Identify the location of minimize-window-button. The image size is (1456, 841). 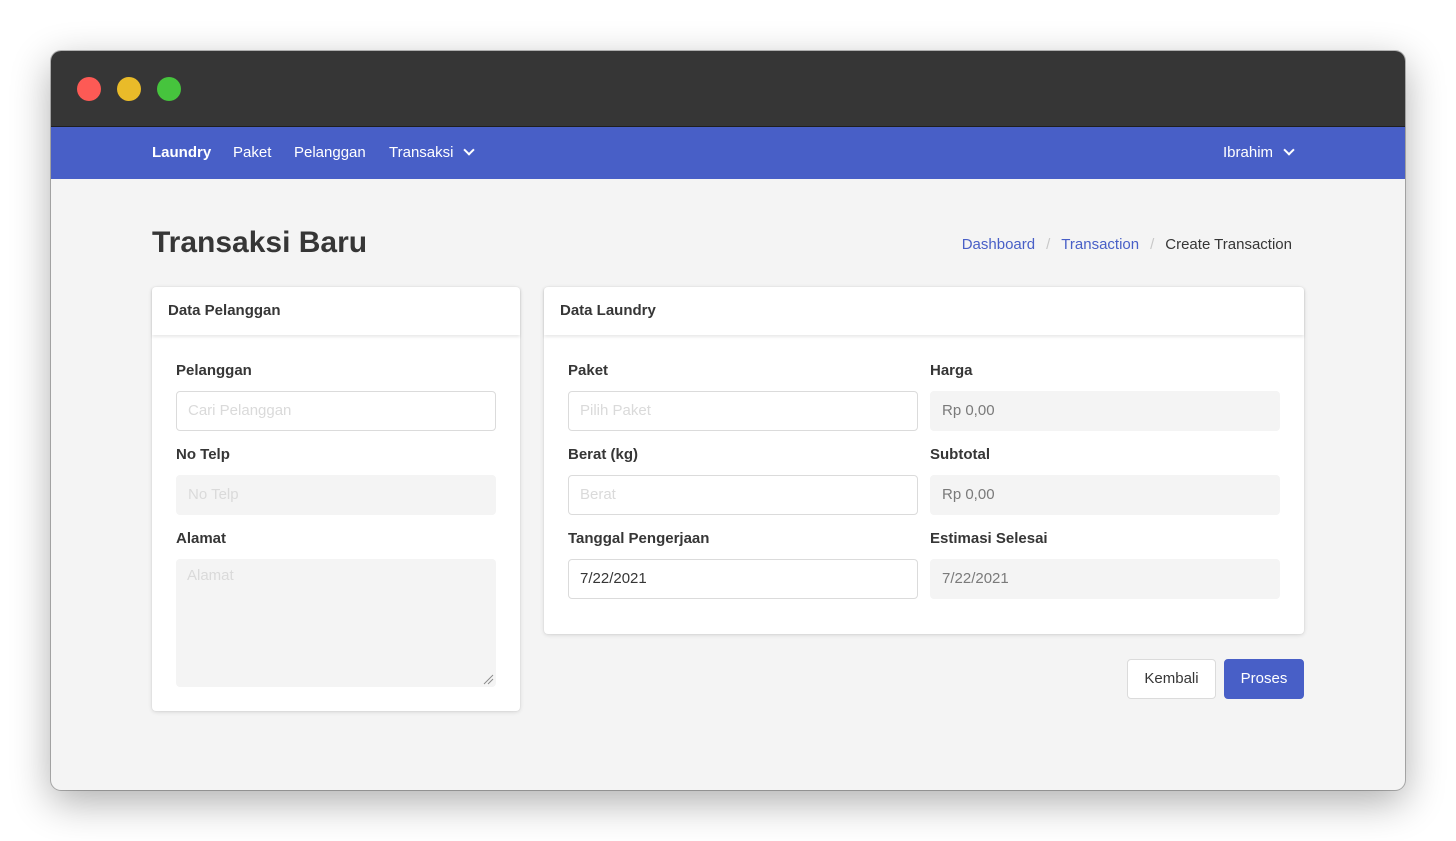
(129, 89).